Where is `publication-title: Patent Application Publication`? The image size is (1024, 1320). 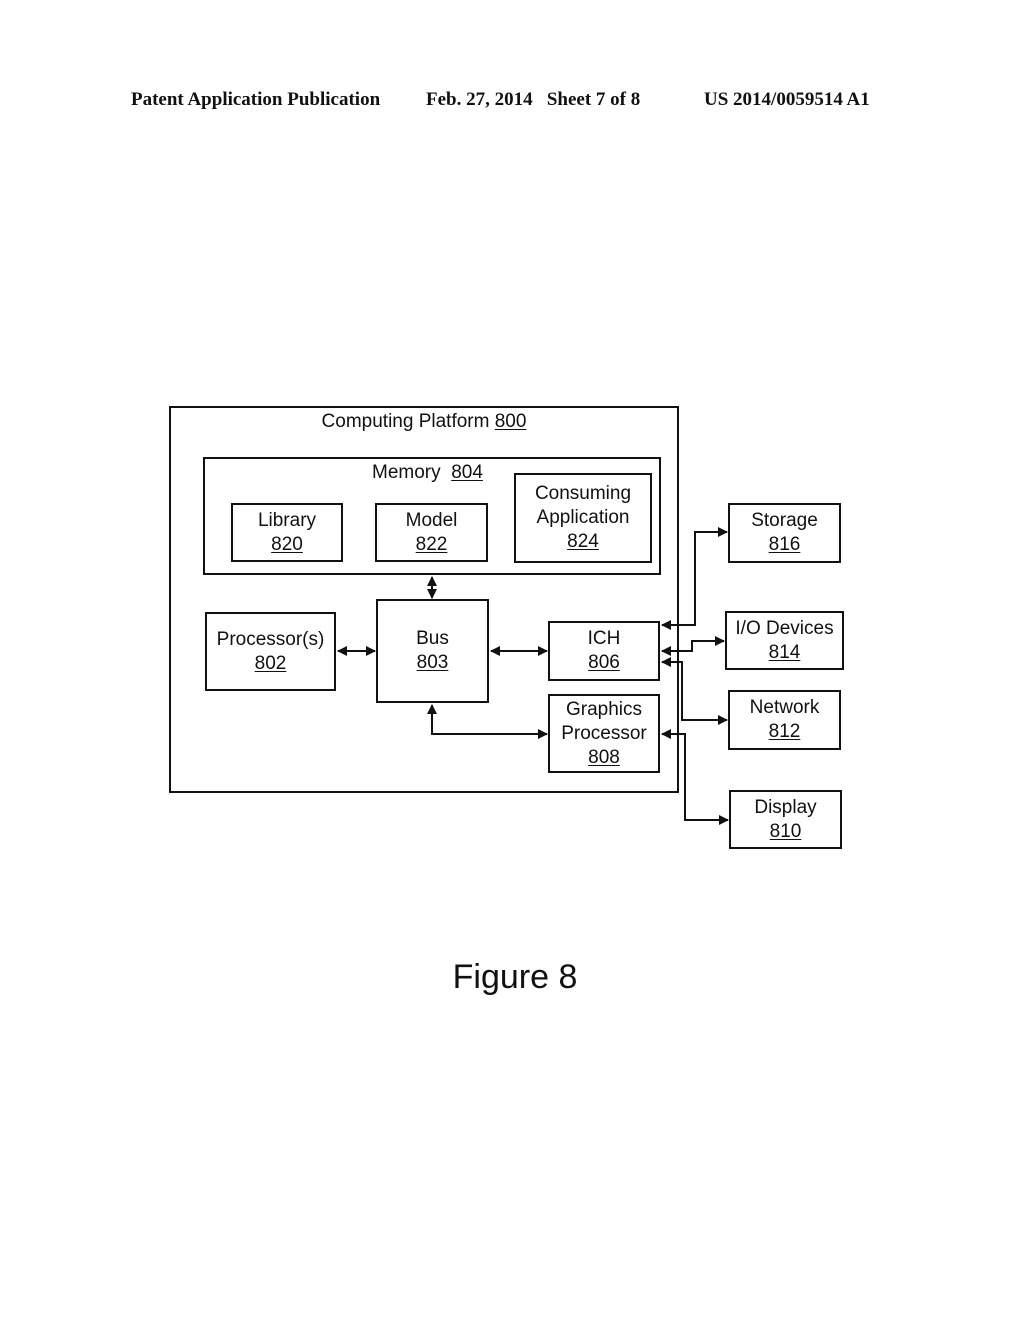 publication-title: Patent Application Publication is located at coordinates (256, 99).